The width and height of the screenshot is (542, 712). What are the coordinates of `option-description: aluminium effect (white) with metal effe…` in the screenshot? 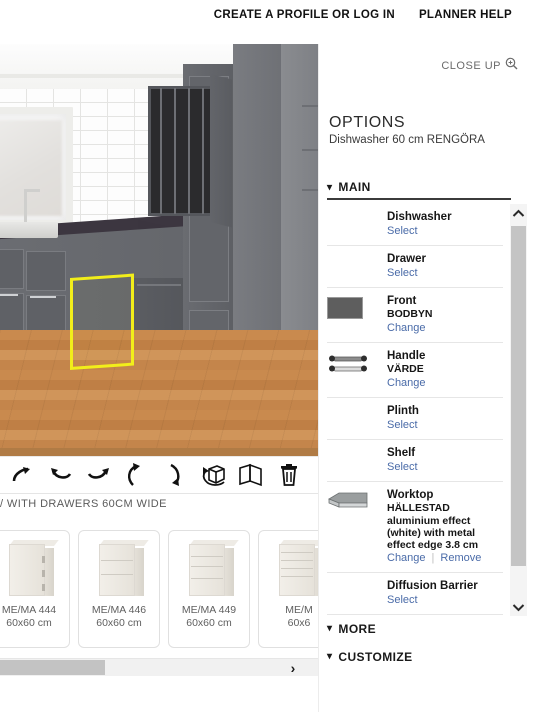 It's located at (433, 533).